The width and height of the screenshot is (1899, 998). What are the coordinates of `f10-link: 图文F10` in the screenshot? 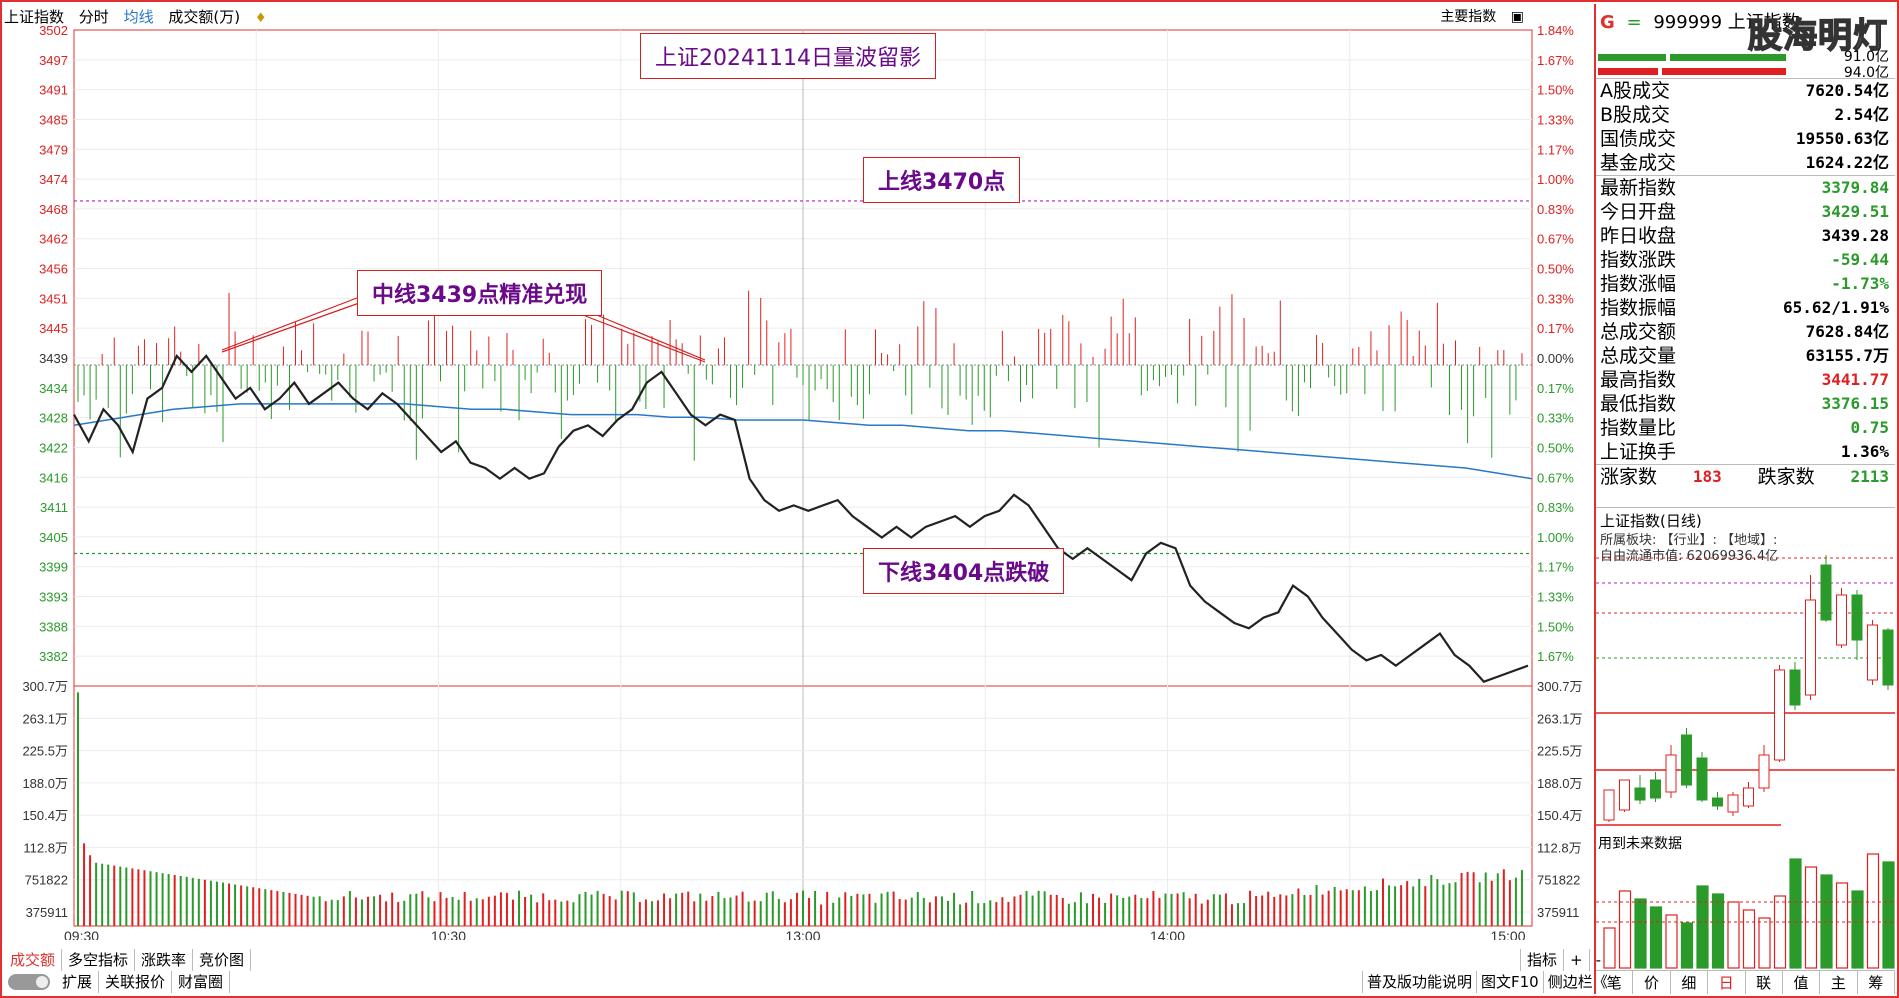 It's located at (1509, 982).